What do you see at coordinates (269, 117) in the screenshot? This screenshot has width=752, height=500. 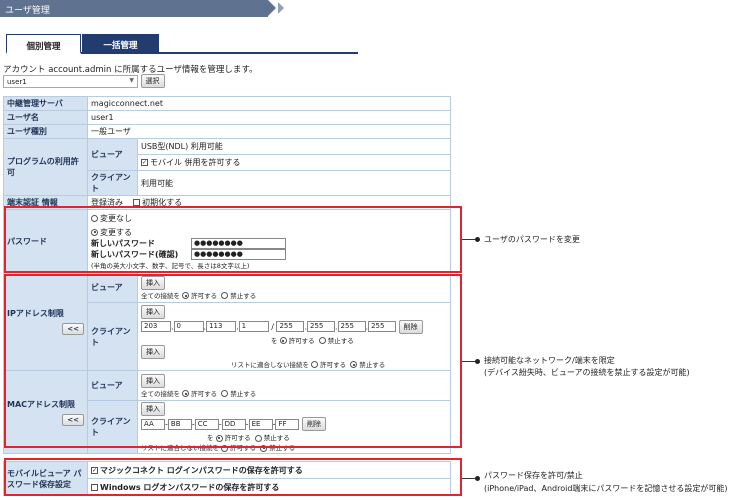 I see `username-value: user1` at bounding box center [269, 117].